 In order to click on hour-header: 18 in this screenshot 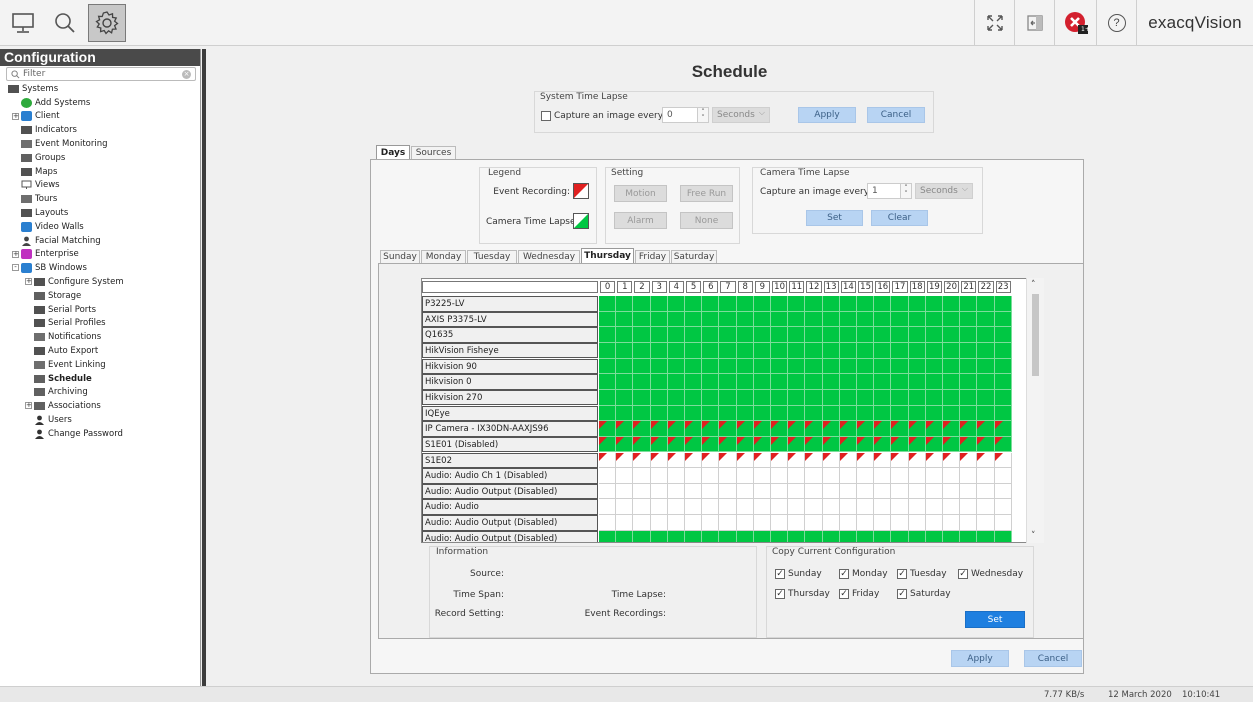, I will do `click(917, 287)`.